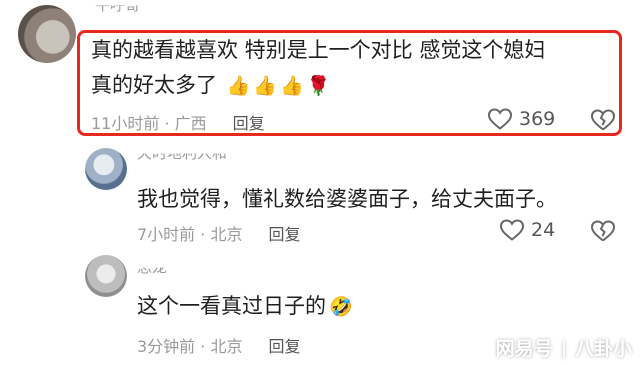 The image size is (640, 365). Describe the element at coordinates (182, 158) in the screenshot. I see `comment-author: 天时地利人和` at that location.